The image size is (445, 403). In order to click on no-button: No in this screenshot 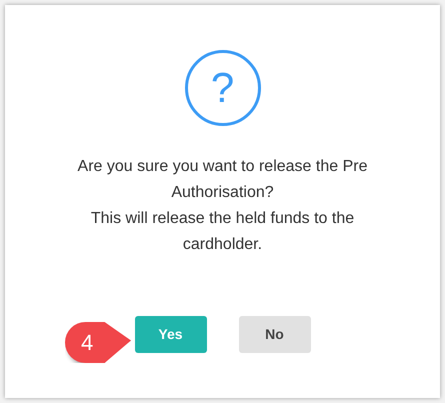, I will do `click(274, 334)`.